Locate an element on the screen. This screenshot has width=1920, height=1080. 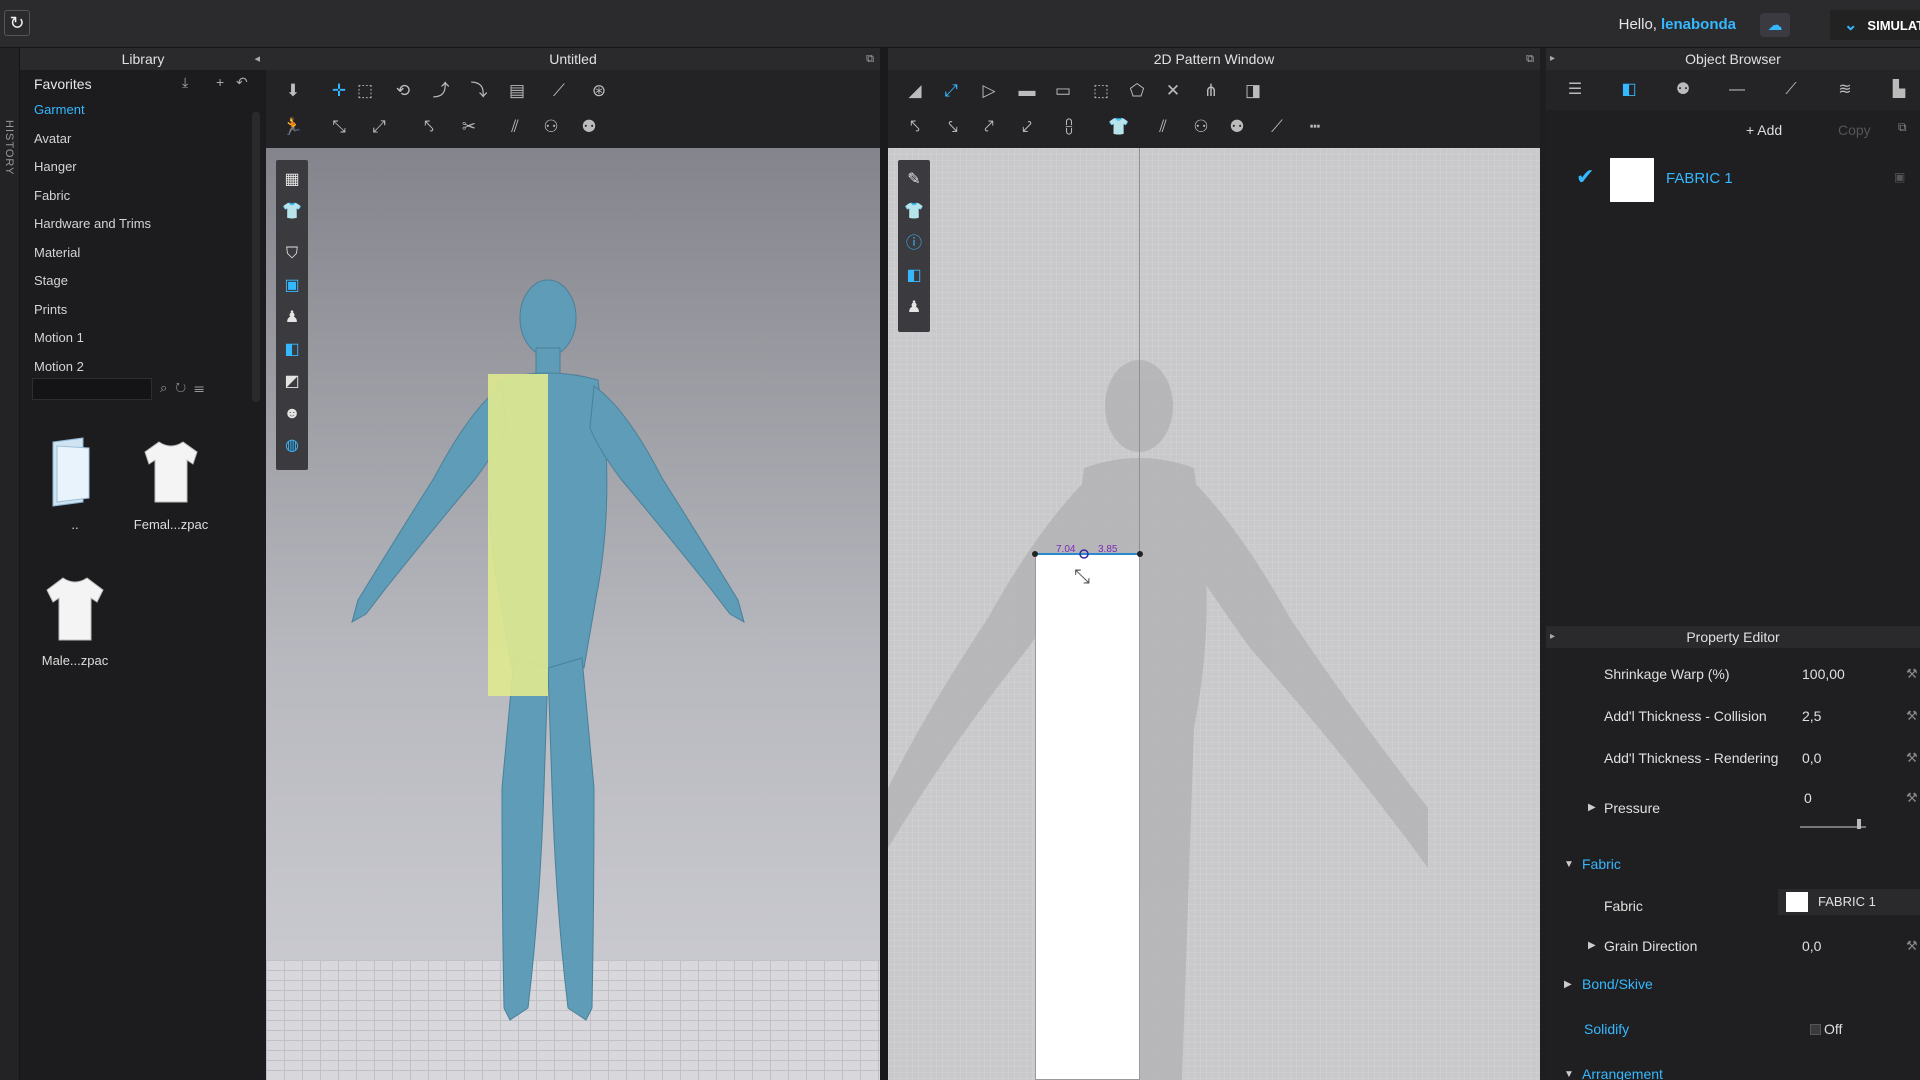
avatar-pose-icon: 🏃 is located at coordinates (293, 127).